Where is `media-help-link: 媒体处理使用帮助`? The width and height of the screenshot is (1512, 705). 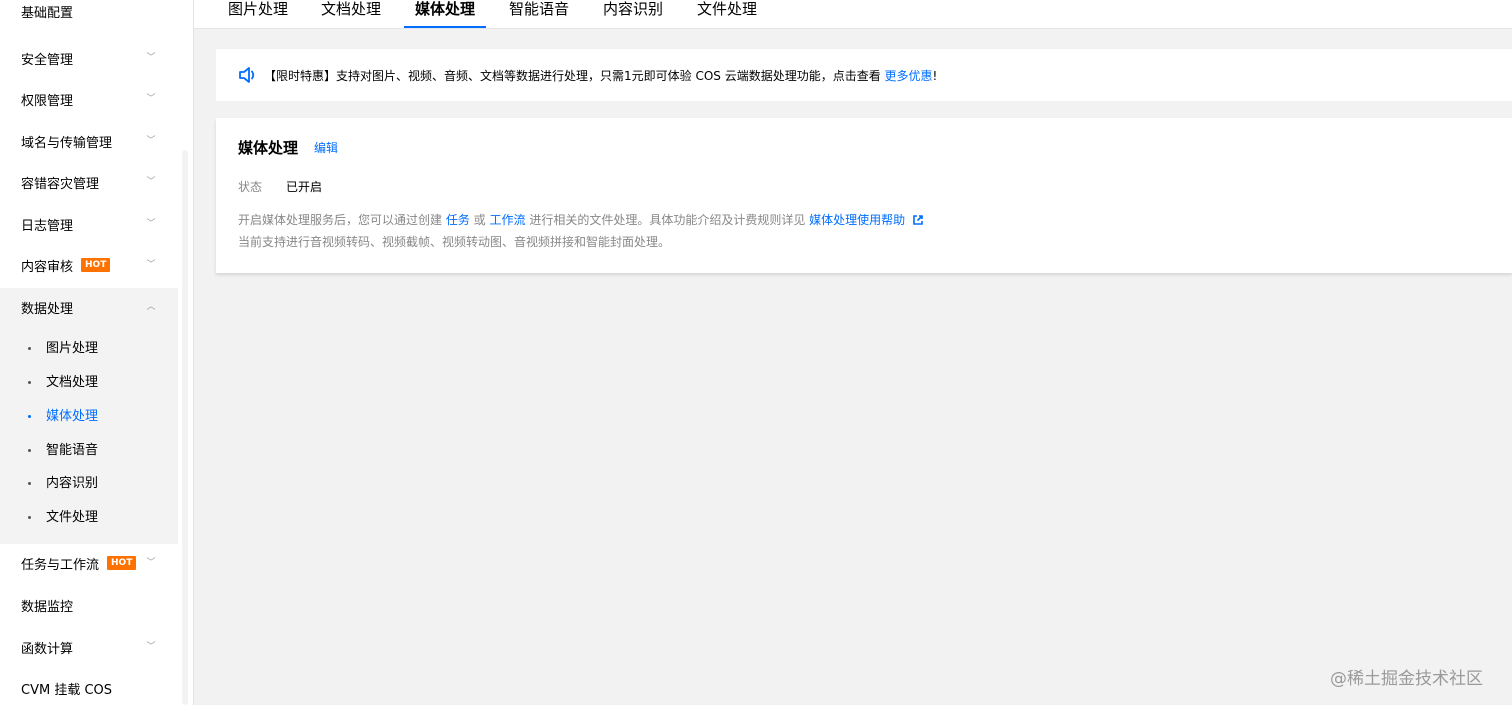 media-help-link: 媒体处理使用帮助 is located at coordinates (857, 220).